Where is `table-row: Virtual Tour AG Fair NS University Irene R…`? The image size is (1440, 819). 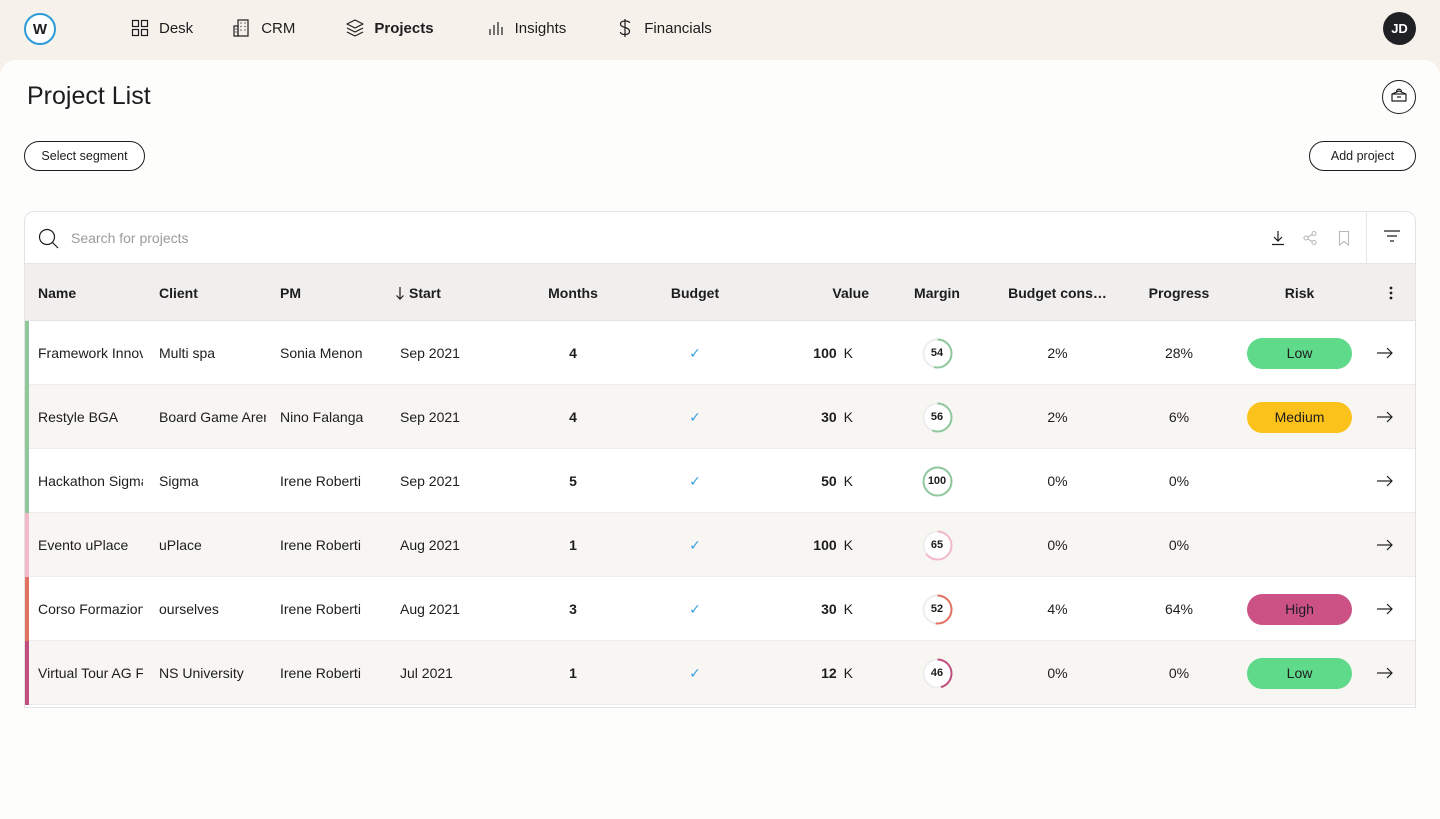
table-row: Virtual Tour AG Fair NS University Irene R… is located at coordinates (720, 673).